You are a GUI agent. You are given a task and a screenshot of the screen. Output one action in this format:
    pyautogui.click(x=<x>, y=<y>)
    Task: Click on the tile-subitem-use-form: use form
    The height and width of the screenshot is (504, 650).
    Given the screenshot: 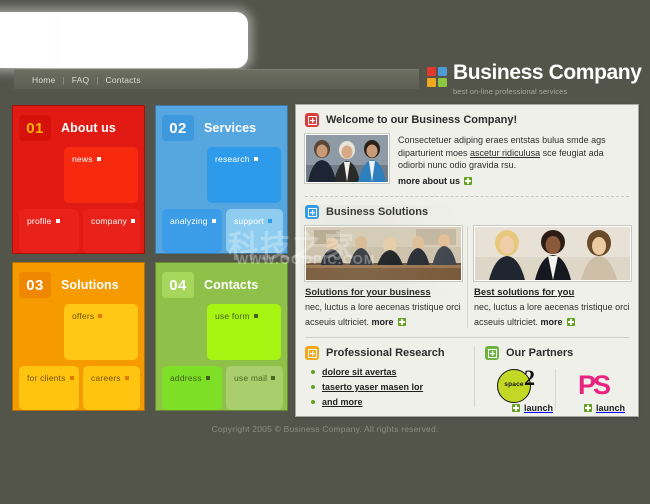 What is the action you would take?
    pyautogui.click(x=244, y=332)
    